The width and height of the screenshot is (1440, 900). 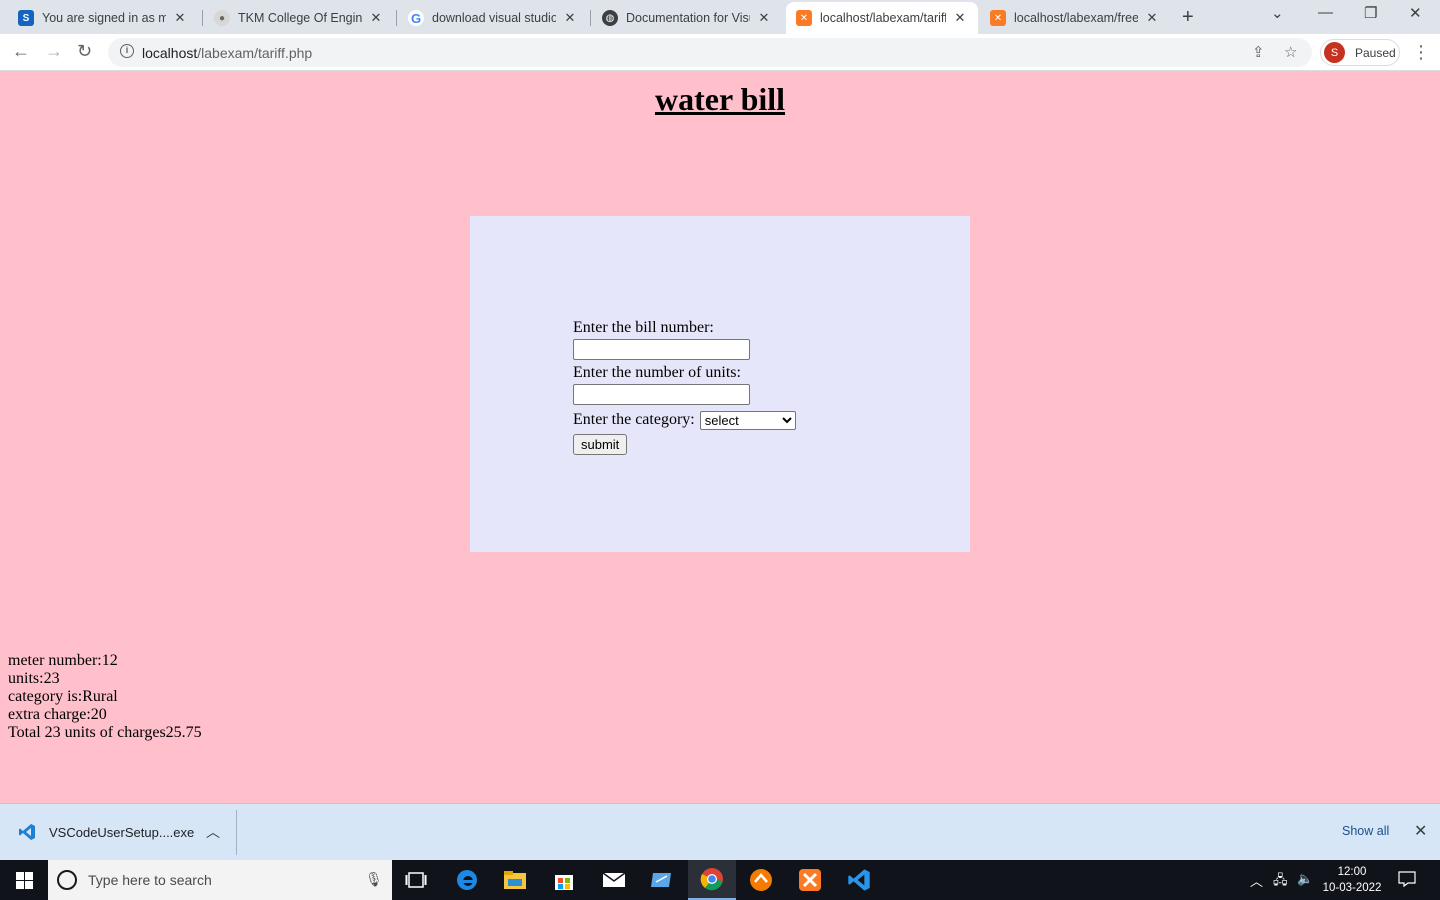 I want to click on notifications-icon, so click(x=1407, y=880).